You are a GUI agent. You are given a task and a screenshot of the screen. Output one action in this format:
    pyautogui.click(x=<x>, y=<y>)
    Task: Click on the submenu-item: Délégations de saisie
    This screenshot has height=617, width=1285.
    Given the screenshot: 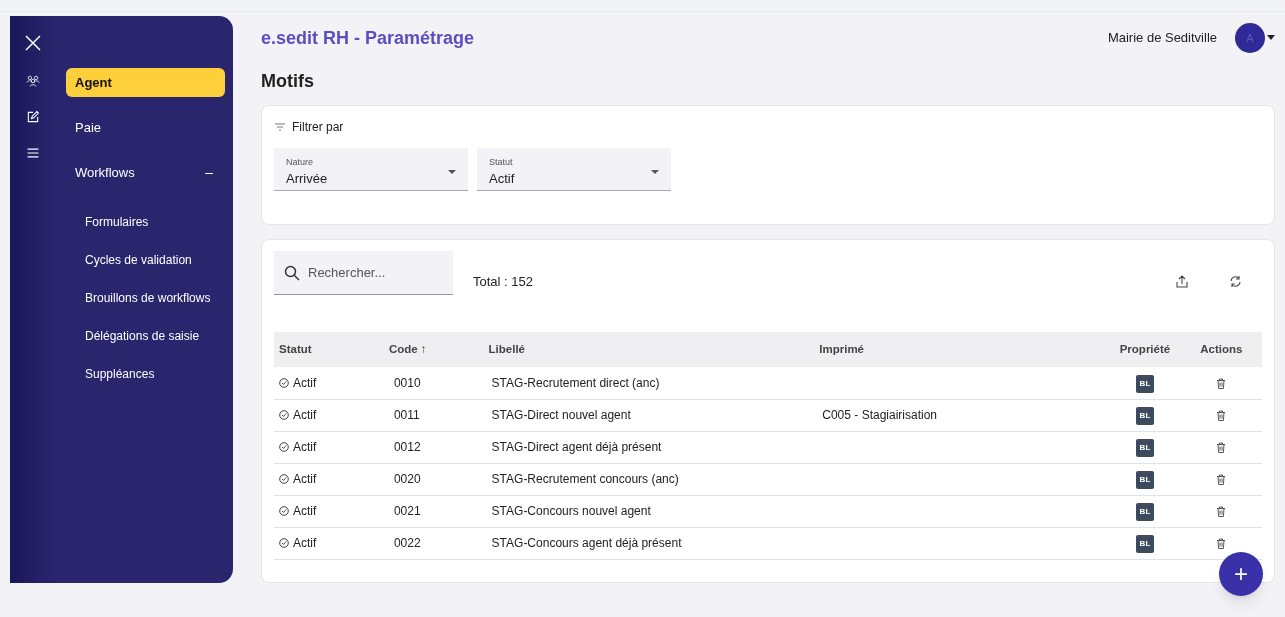 What is the action you would take?
    pyautogui.click(x=145, y=336)
    